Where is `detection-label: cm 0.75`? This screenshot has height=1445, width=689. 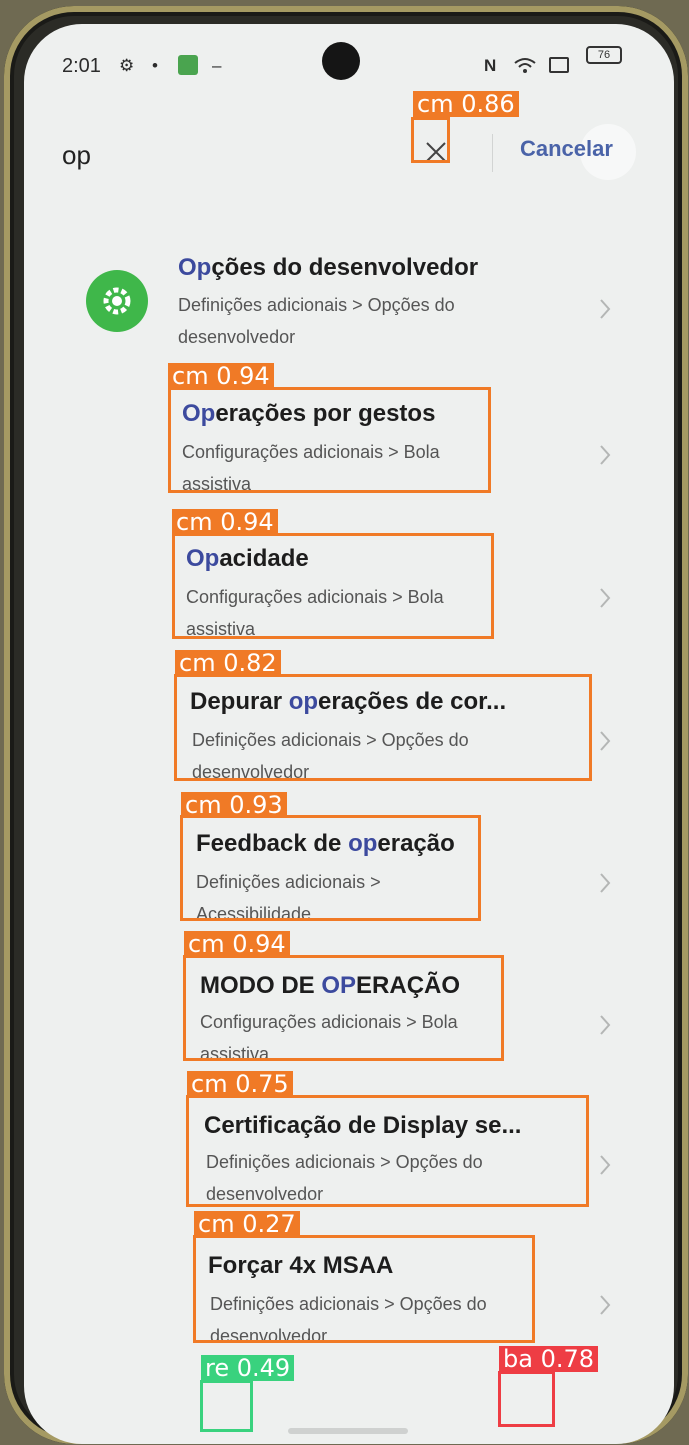
detection-label: cm 0.75 is located at coordinates (240, 1084).